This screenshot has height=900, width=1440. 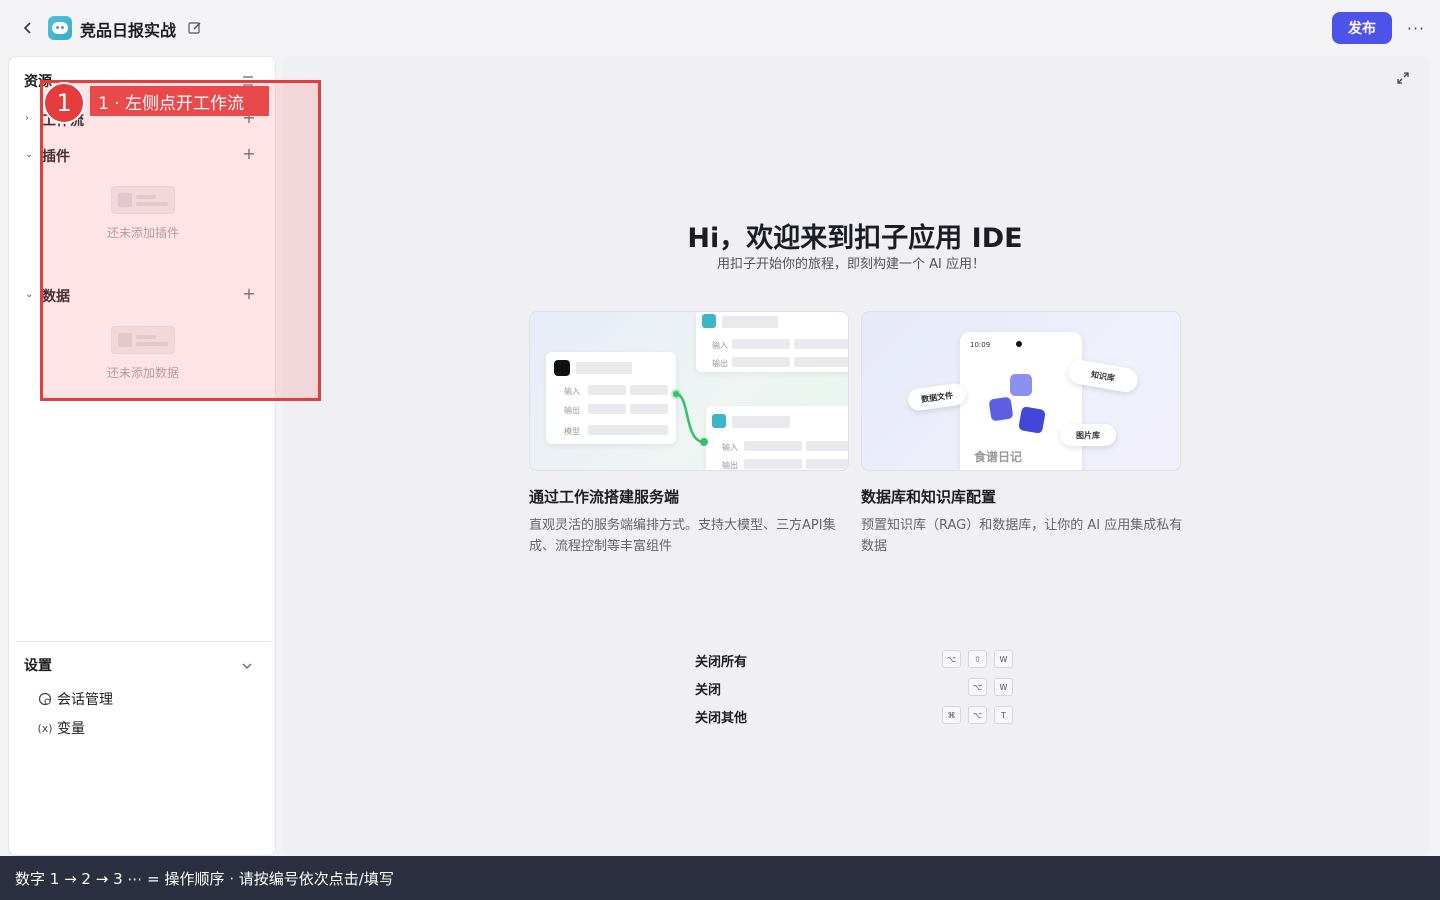 I want to click on conversation-icon, so click(x=45, y=699).